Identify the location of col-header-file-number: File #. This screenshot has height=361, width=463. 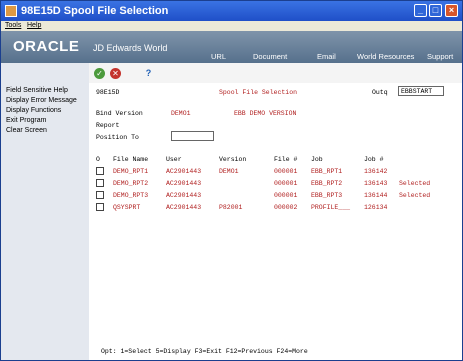
(286, 159).